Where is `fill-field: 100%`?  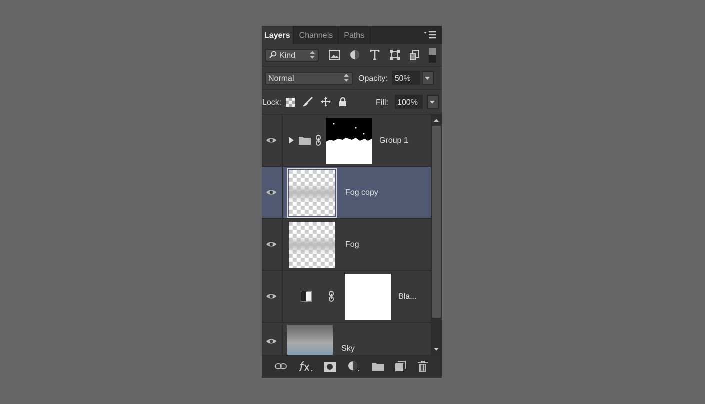
fill-field: 100% is located at coordinates (408, 102).